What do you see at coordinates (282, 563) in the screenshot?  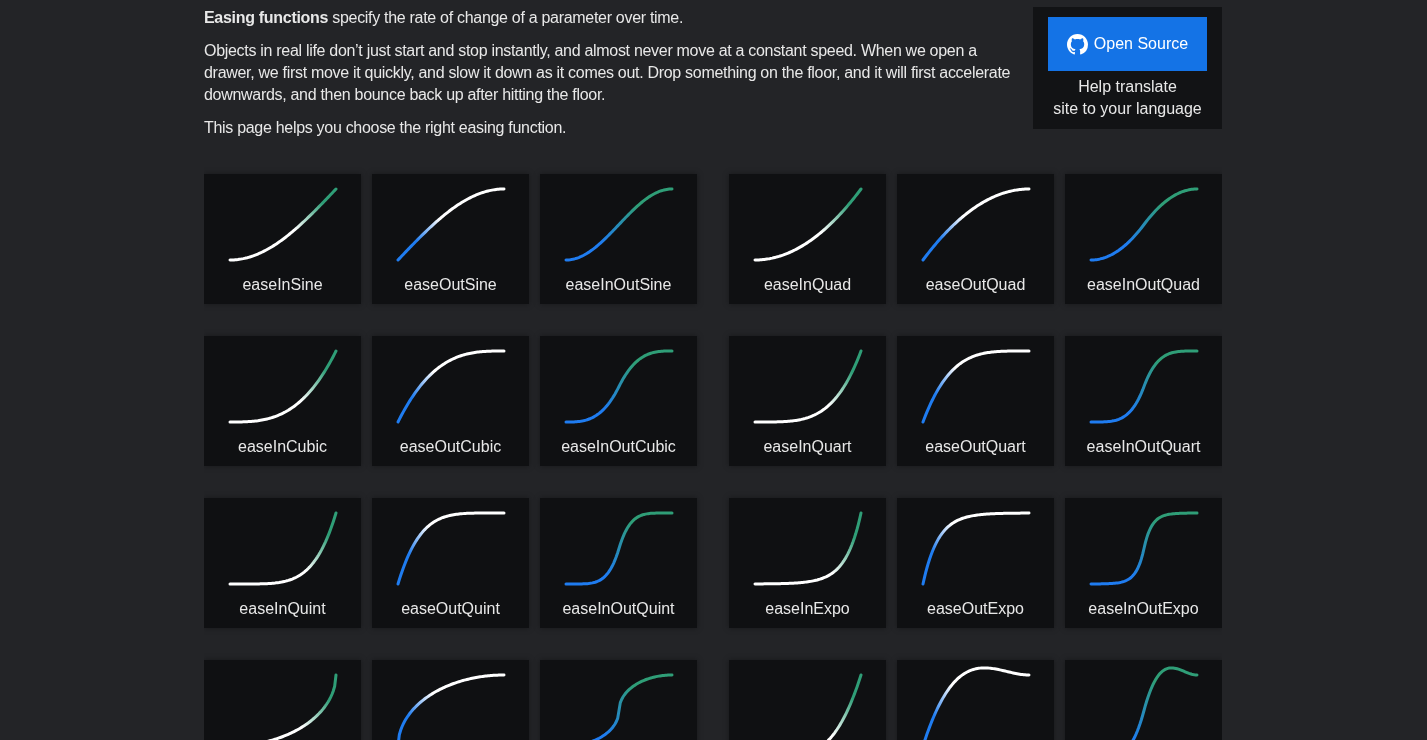 I see `easing-card: easeInQuint` at bounding box center [282, 563].